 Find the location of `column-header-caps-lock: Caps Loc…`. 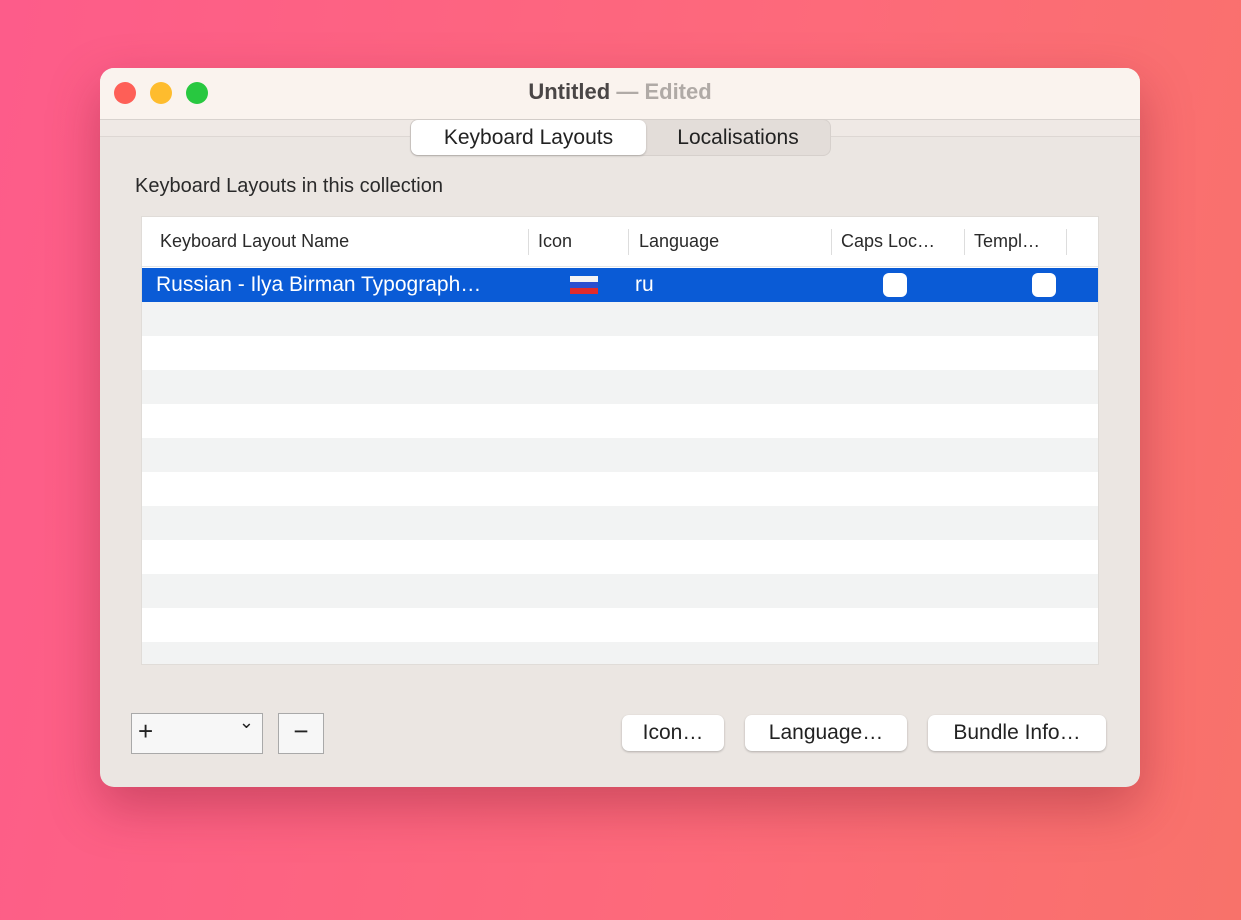

column-header-caps-lock: Caps Loc… is located at coordinates (888, 243).